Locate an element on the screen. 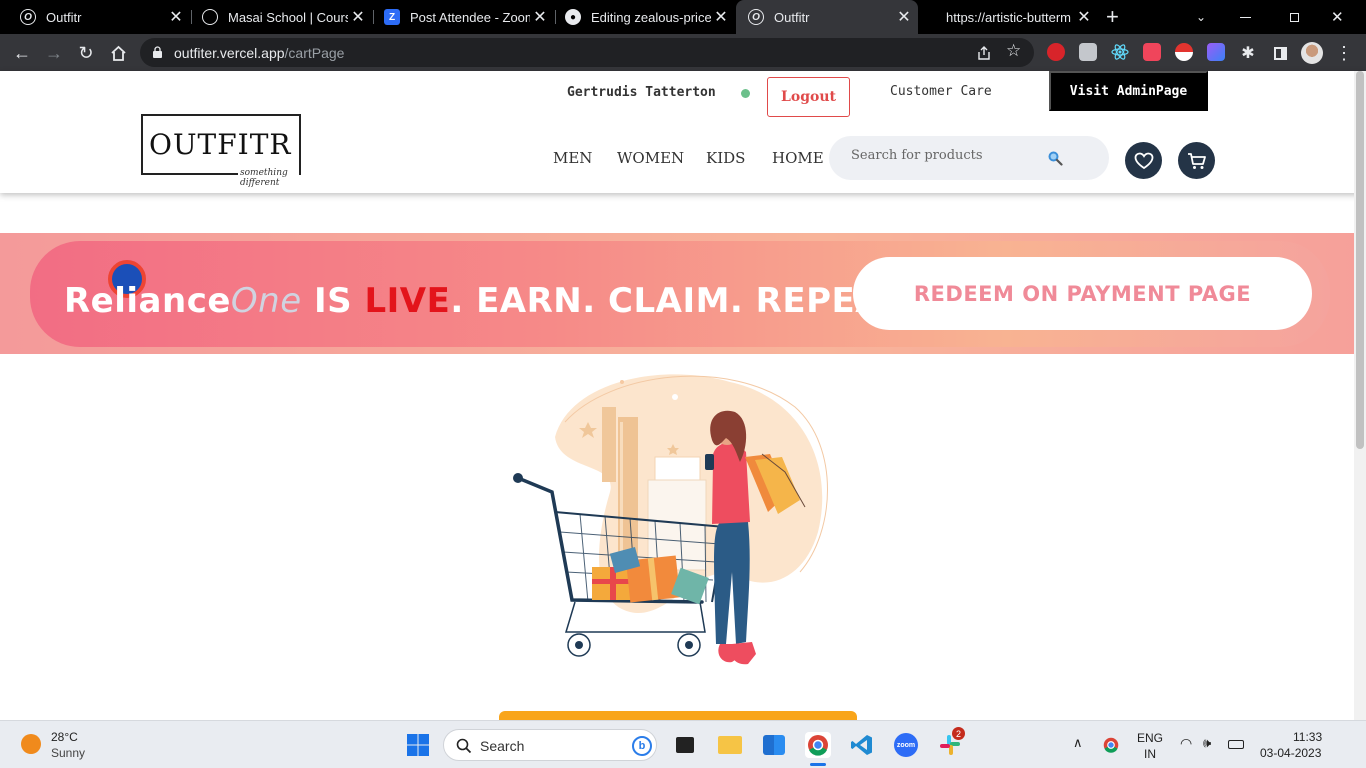 The width and height of the screenshot is (1366, 768). browser-menu-button: ⋮ is located at coordinates (1344, 53).